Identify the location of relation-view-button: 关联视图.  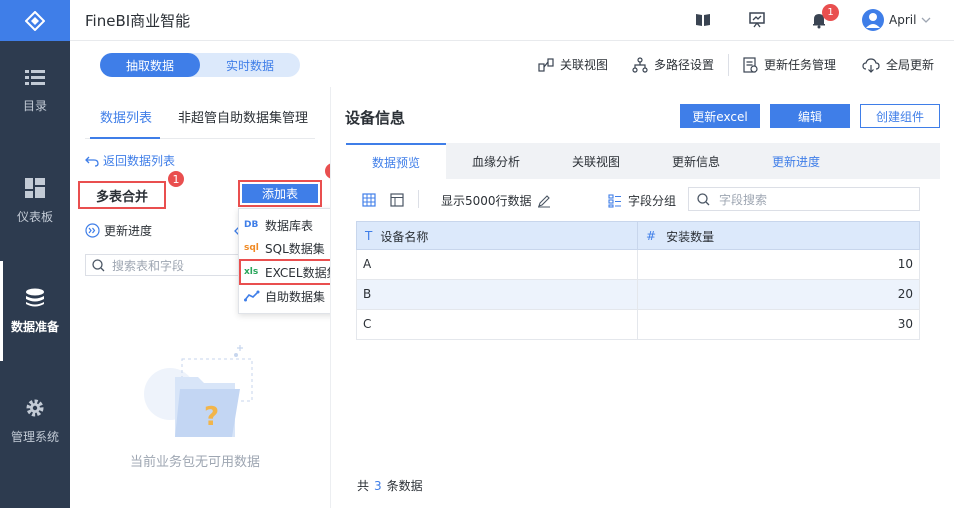
(573, 64).